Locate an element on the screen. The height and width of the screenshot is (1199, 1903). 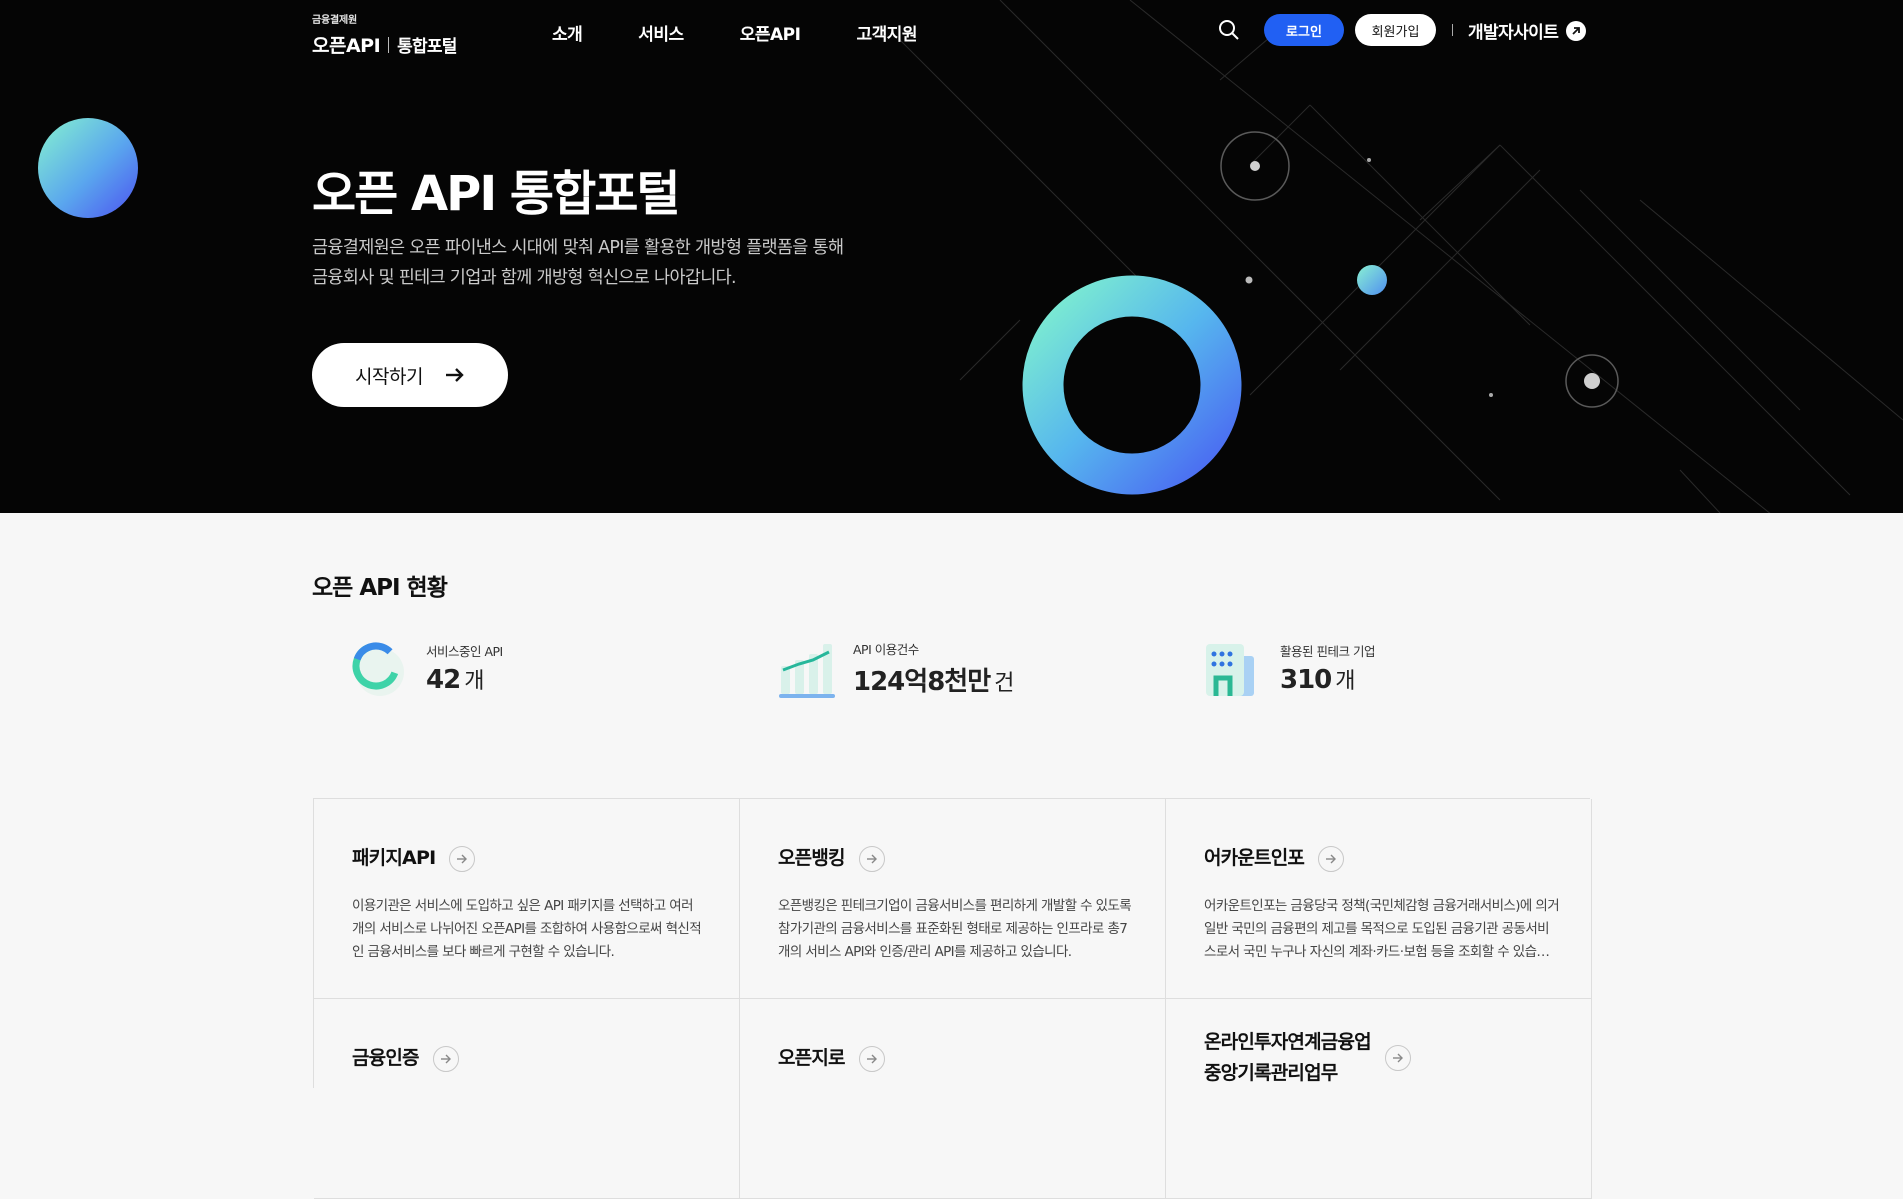
external-arrow-icon is located at coordinates (1576, 30).